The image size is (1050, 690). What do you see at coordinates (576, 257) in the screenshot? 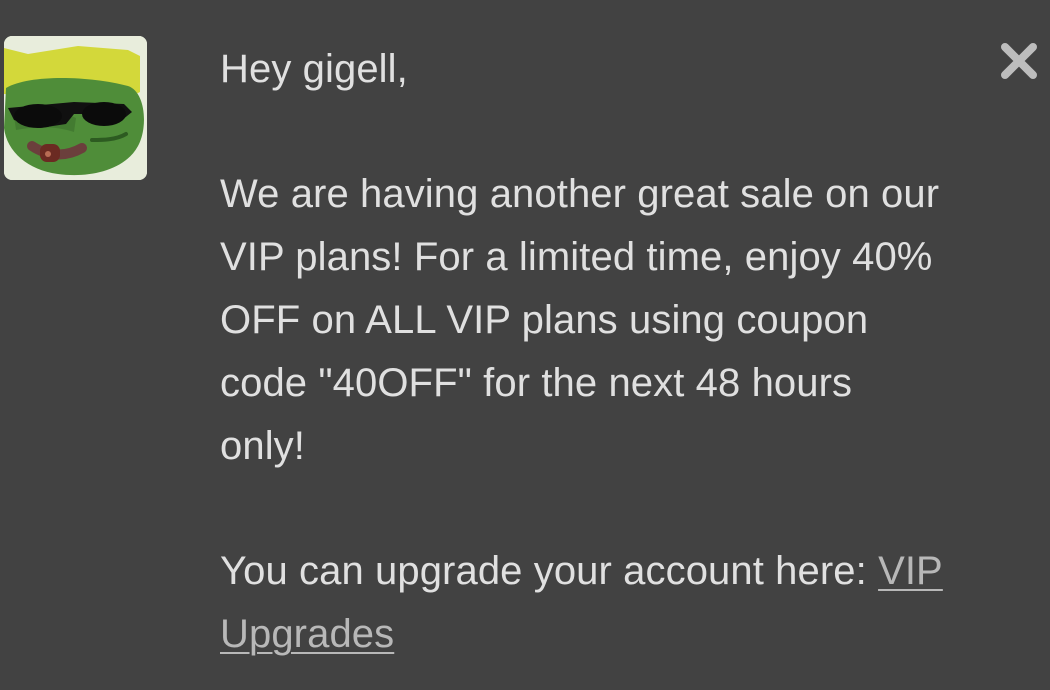
I see `promo-line: VIP plans! For a limited time, enjoy 40%` at bounding box center [576, 257].